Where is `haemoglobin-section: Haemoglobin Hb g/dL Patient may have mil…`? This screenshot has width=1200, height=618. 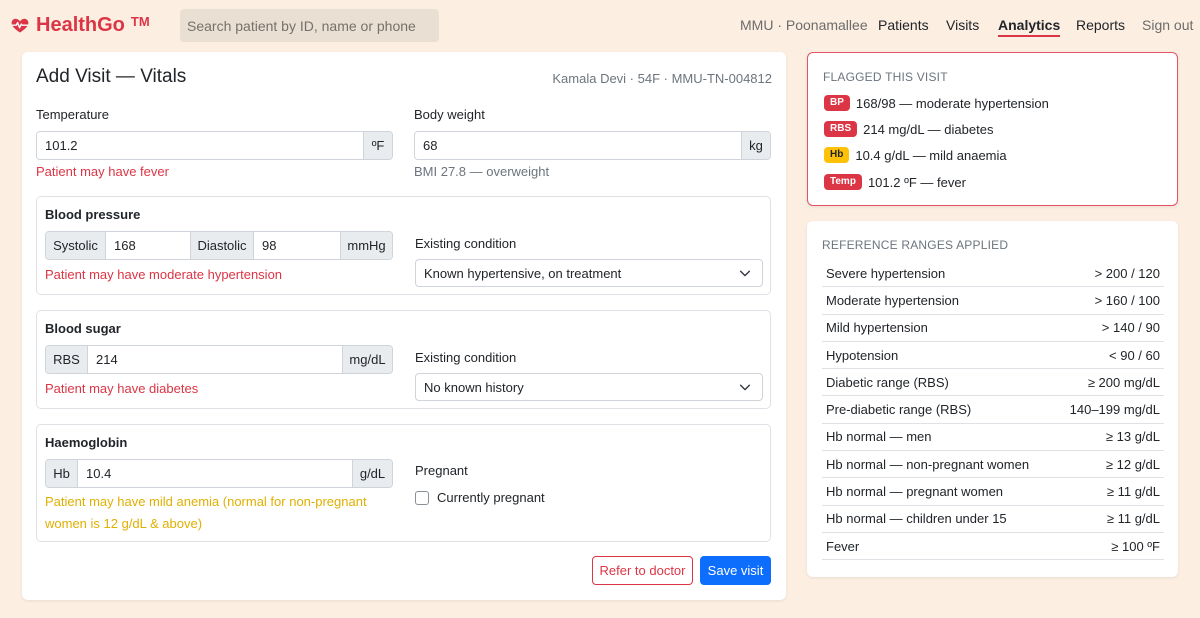
haemoglobin-section: Haemoglobin Hb g/dL Patient may have mil… is located at coordinates (403, 483).